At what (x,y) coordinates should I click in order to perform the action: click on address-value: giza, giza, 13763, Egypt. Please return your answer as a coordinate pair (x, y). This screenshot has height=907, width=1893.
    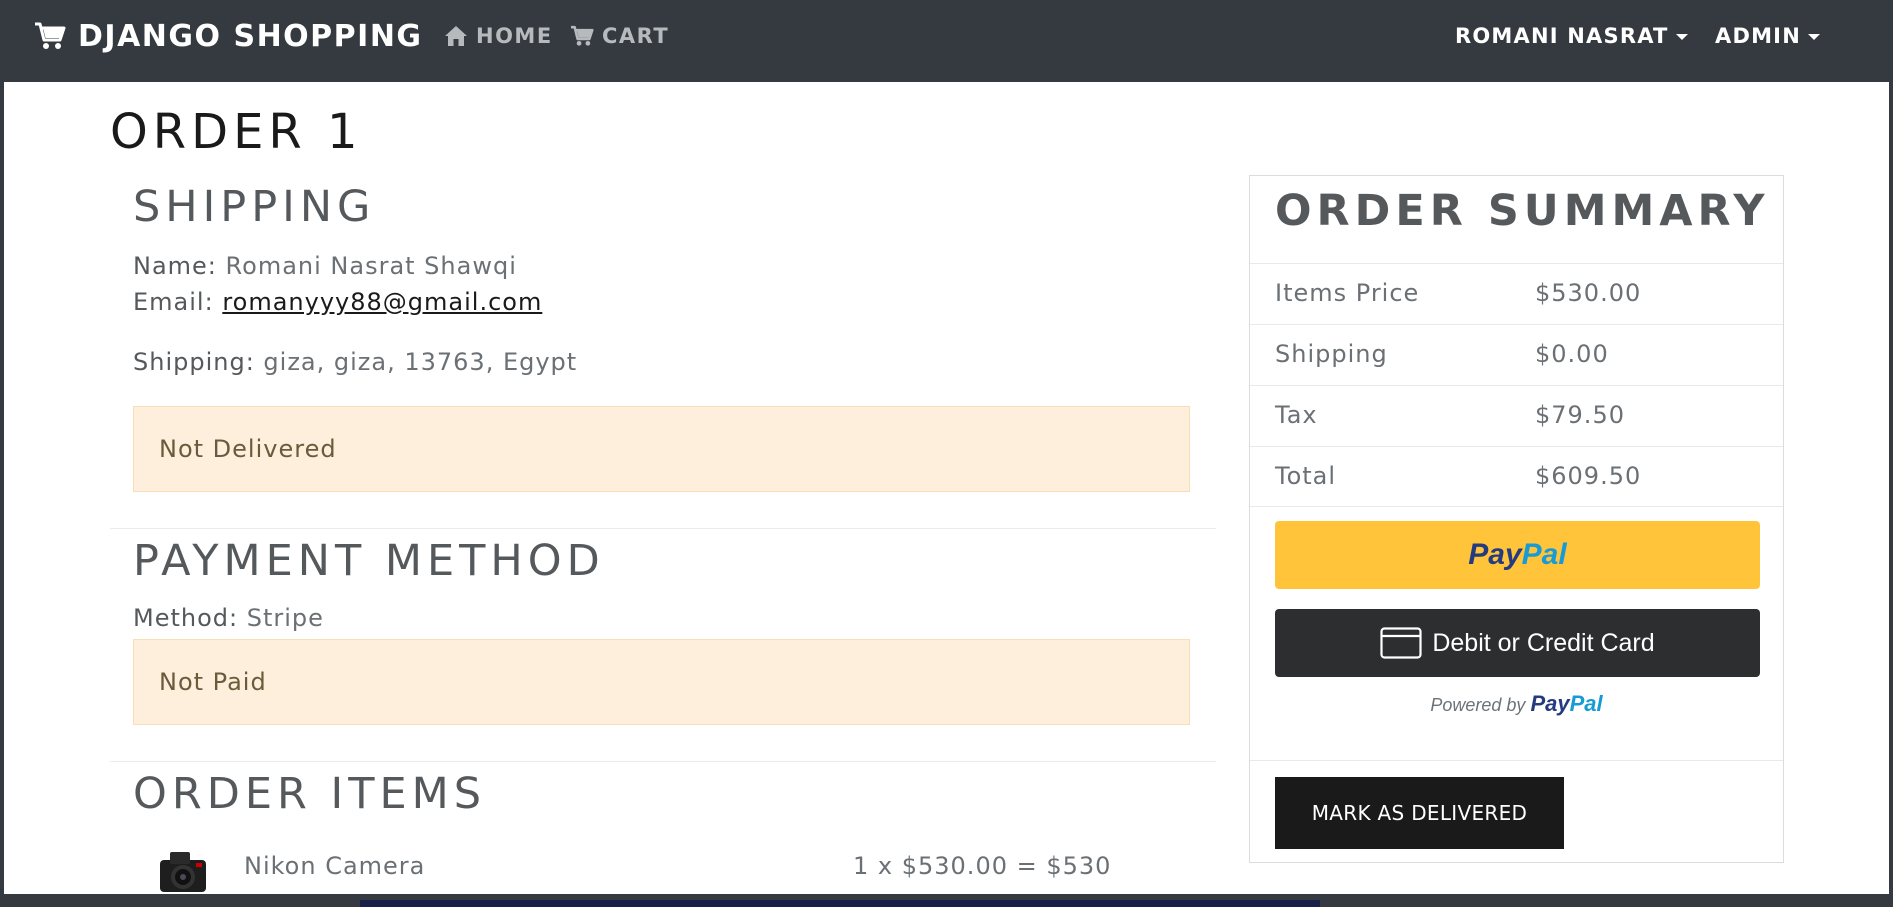
    Looking at the image, I should click on (420, 362).